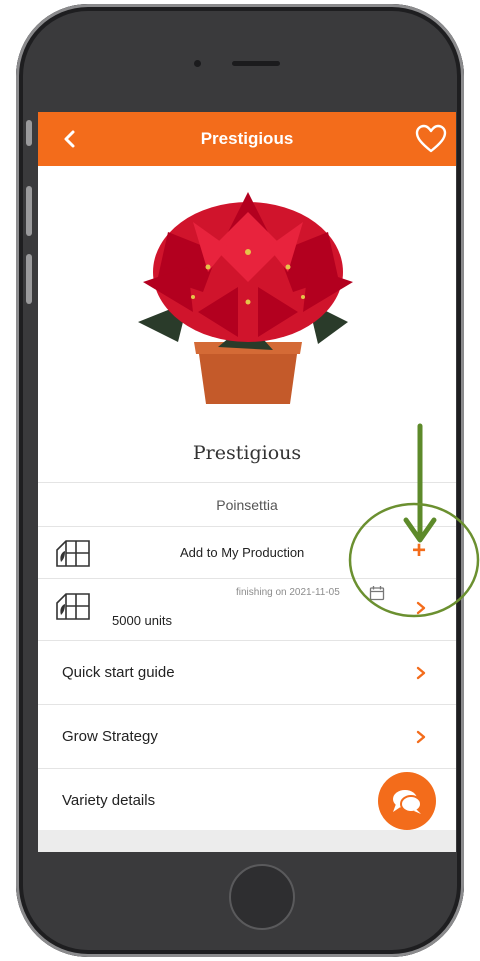 The width and height of the screenshot is (480, 961). I want to click on chevron-left-icon, so click(70, 139).